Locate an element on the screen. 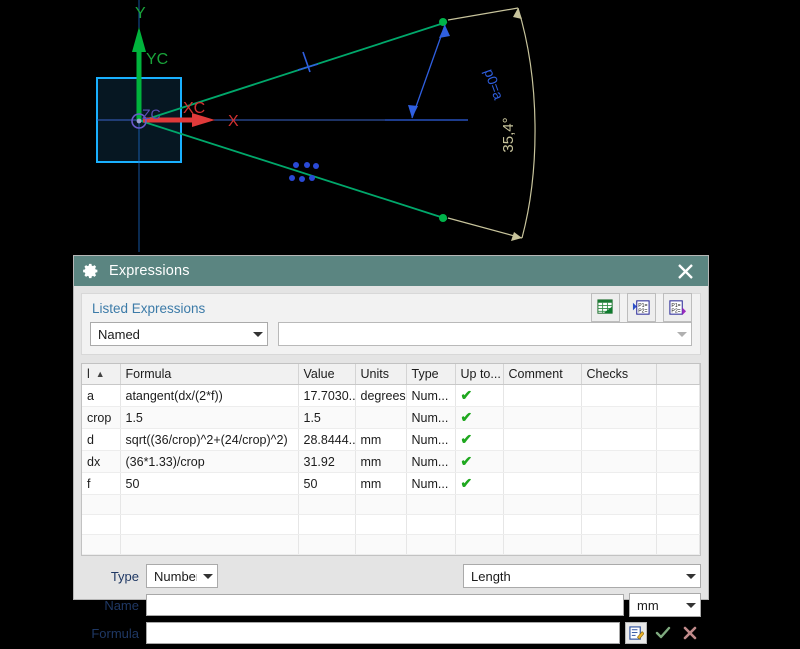 The image size is (800, 649). cell-formula: 50 is located at coordinates (209, 483).